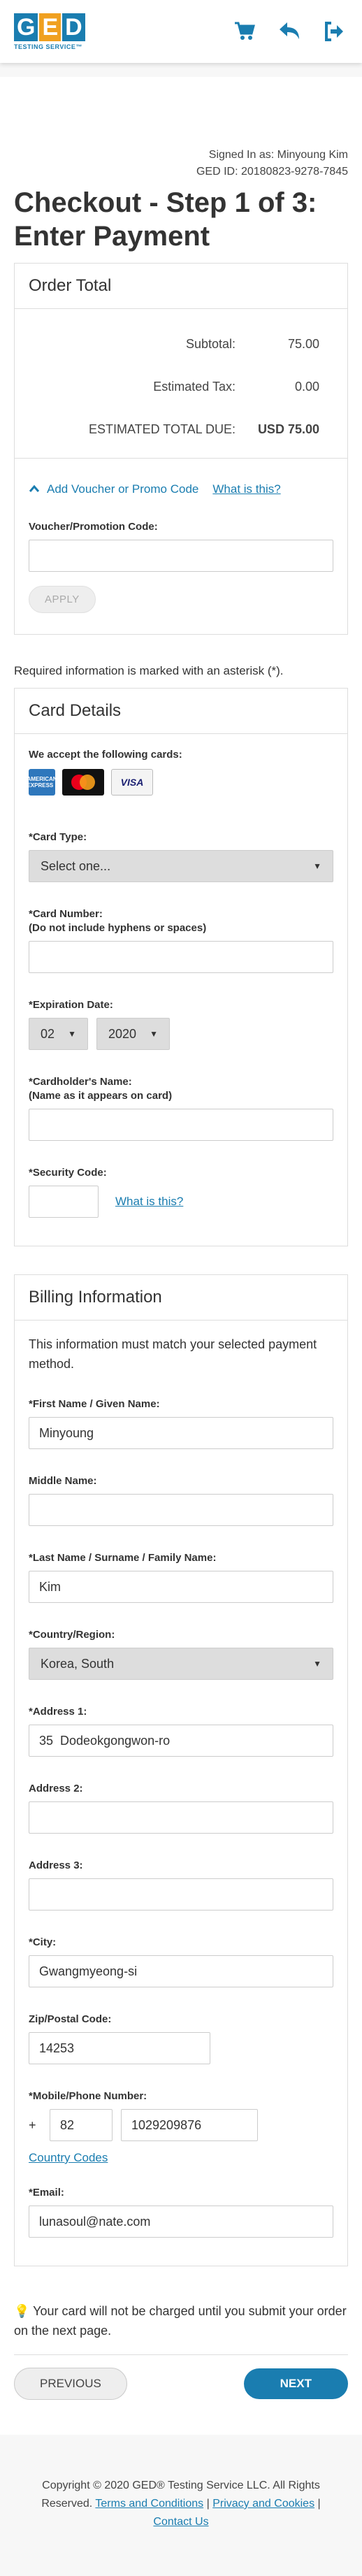 This screenshot has width=362, height=2576. Describe the element at coordinates (94, 1404) in the screenshot. I see `first-name-label: *First Name / Given Name:` at that location.